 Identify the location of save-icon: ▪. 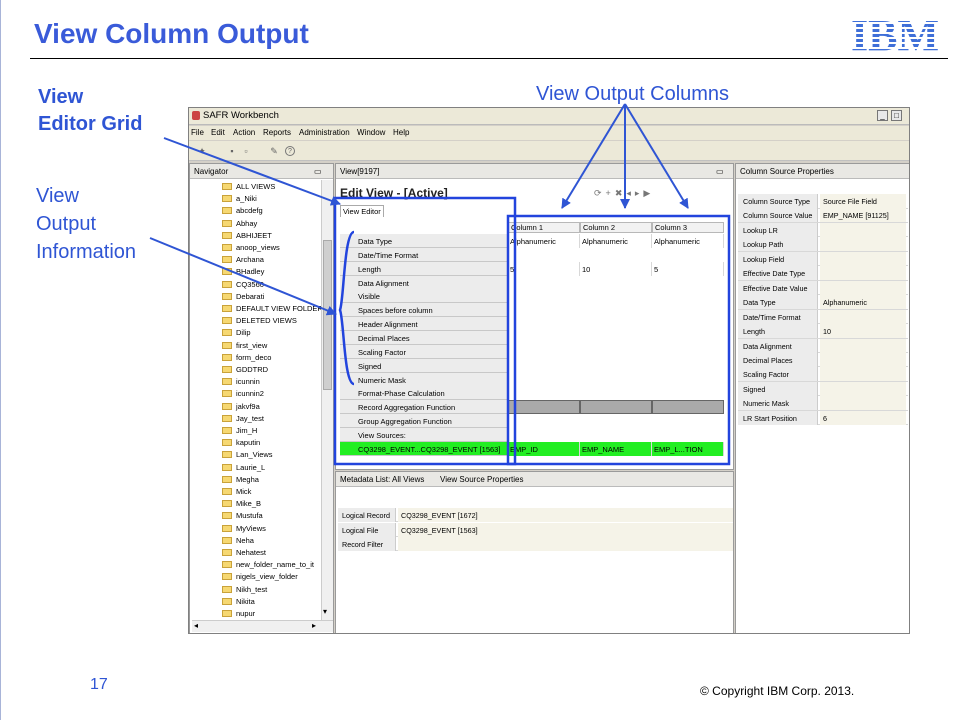
(232, 151).